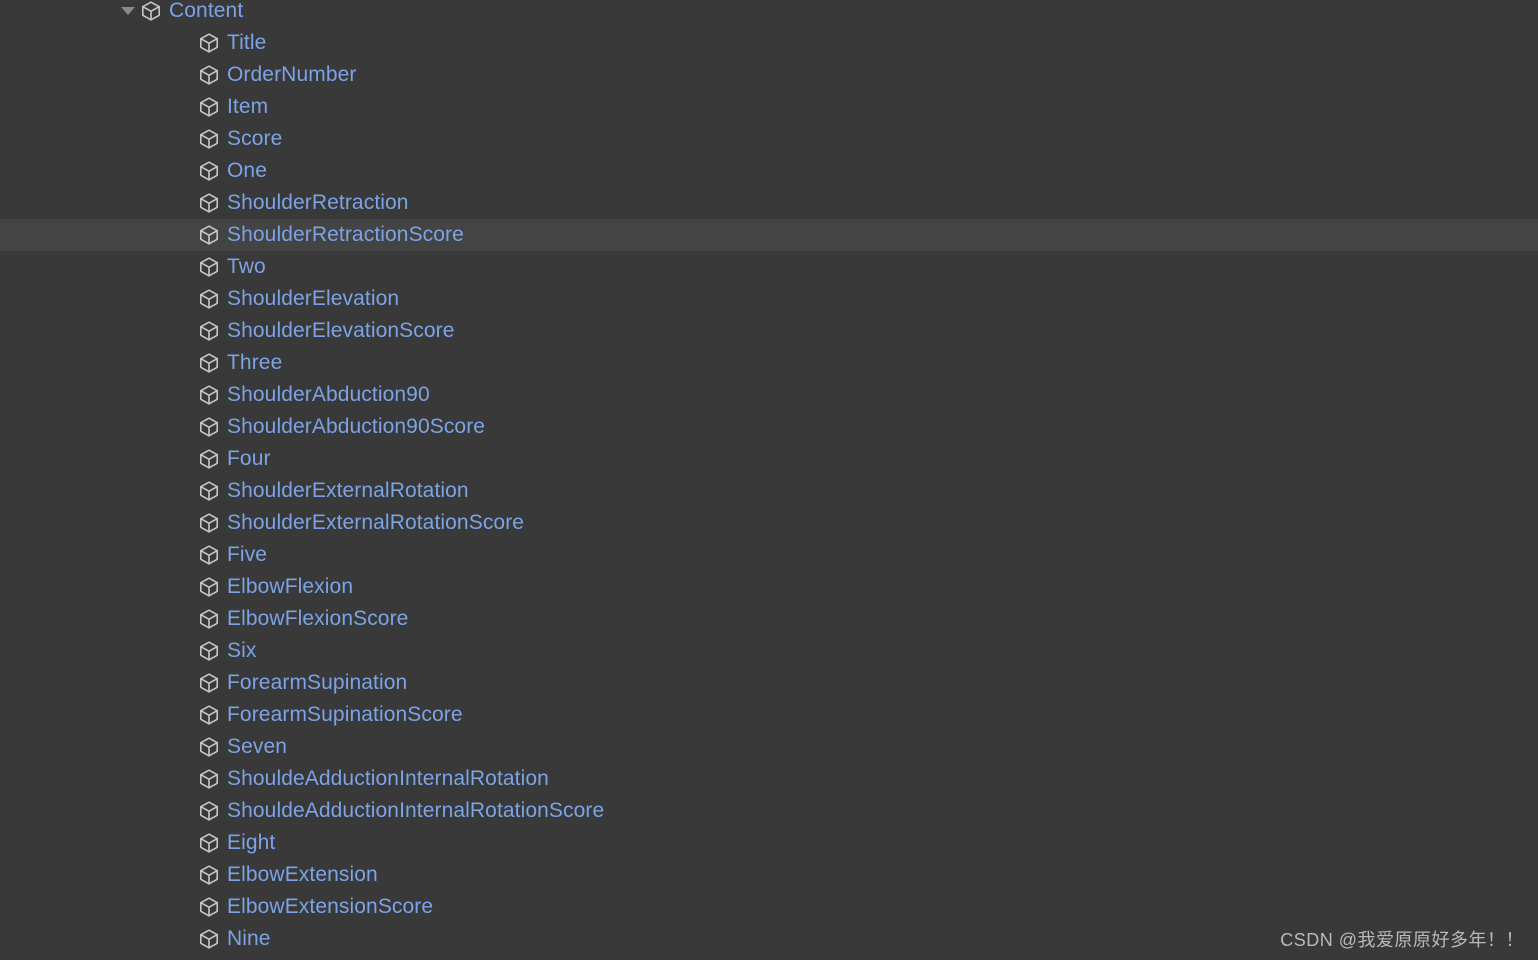 The image size is (1538, 960). Describe the element at coordinates (769, 299) in the screenshot. I see `hierarchy-row: ShoulderElevation` at that location.